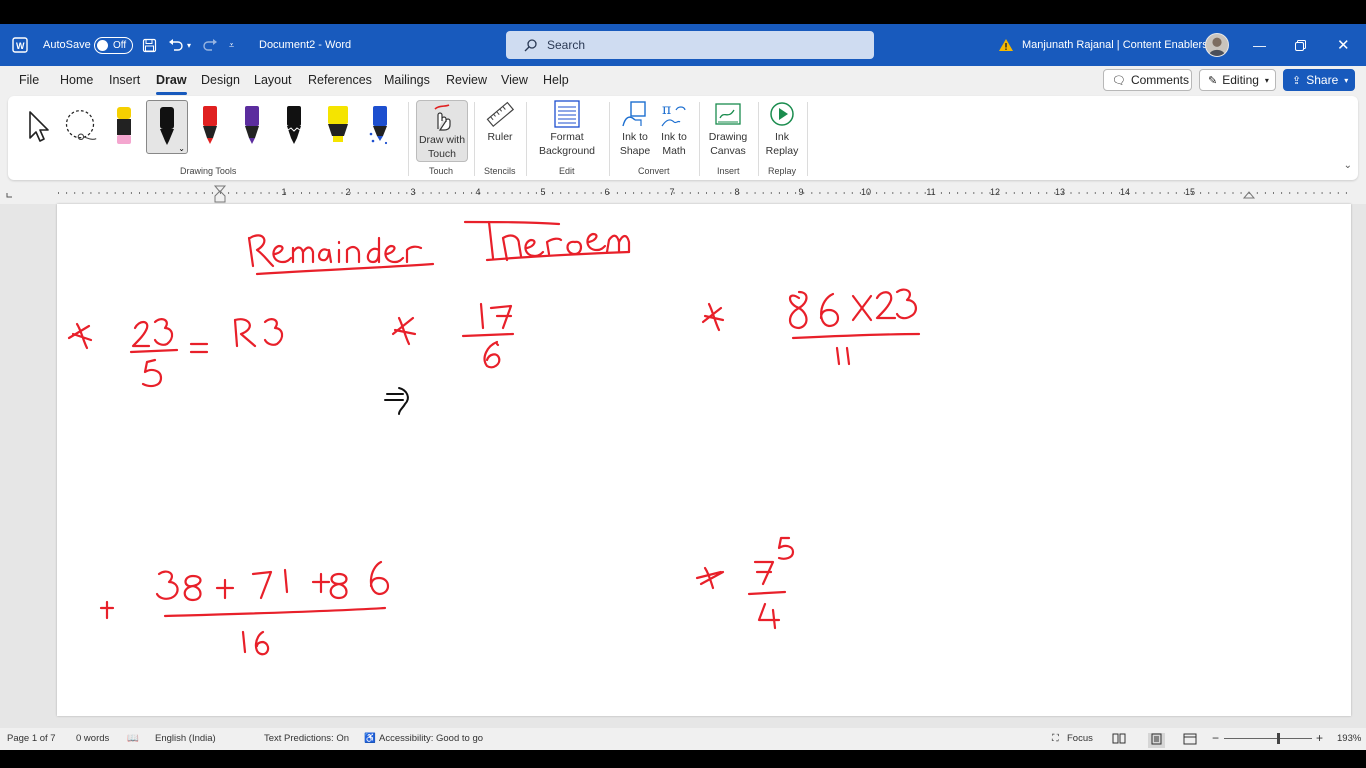 This screenshot has height=768, width=1366. I want to click on tab-help: Help, so click(556, 80).